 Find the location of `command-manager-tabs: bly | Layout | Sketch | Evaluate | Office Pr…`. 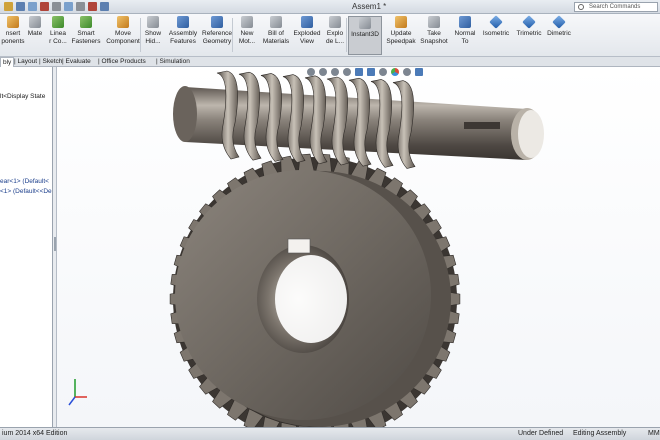

command-manager-tabs: bly | Layout | Sketch | Evaluate | Office Pr… is located at coordinates (330, 62).